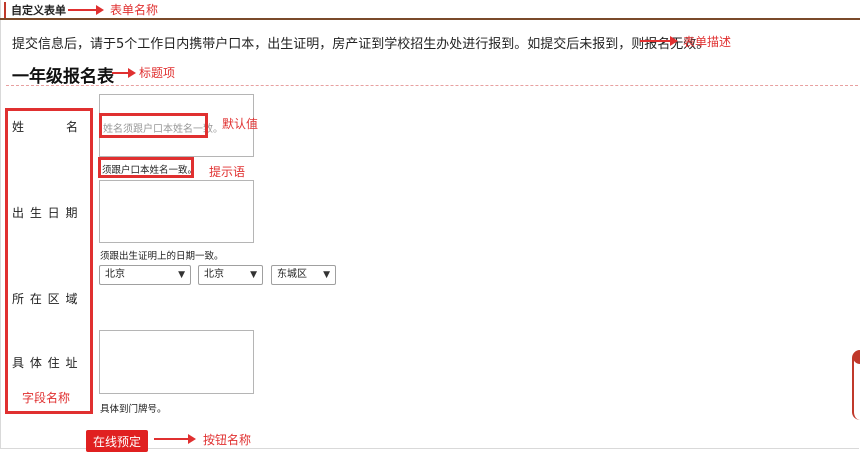  Describe the element at coordinates (124, 73) in the screenshot. I see `arrow-title-item` at that location.